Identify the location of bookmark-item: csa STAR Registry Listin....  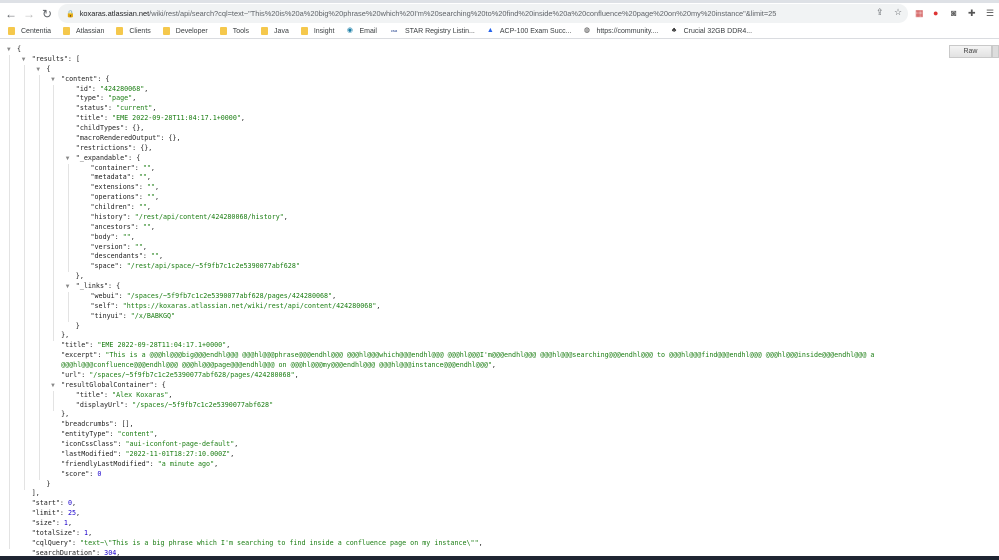
(432, 31).